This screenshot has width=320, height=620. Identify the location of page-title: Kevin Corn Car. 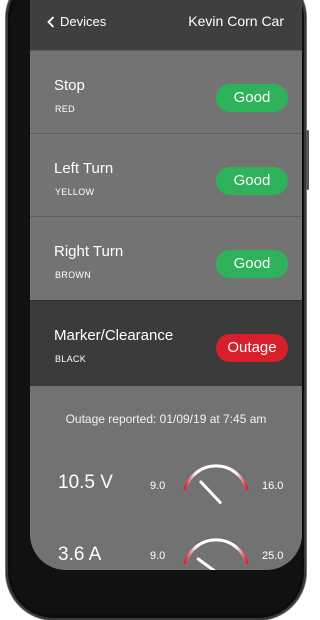
(236, 21).